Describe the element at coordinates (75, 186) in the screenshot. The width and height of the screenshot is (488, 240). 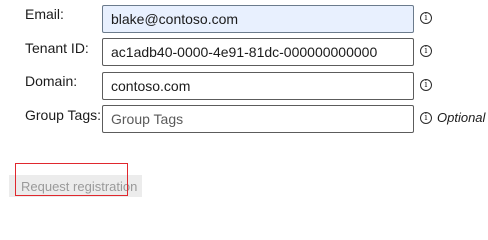
I see `request-registration-button: Request registration` at that location.